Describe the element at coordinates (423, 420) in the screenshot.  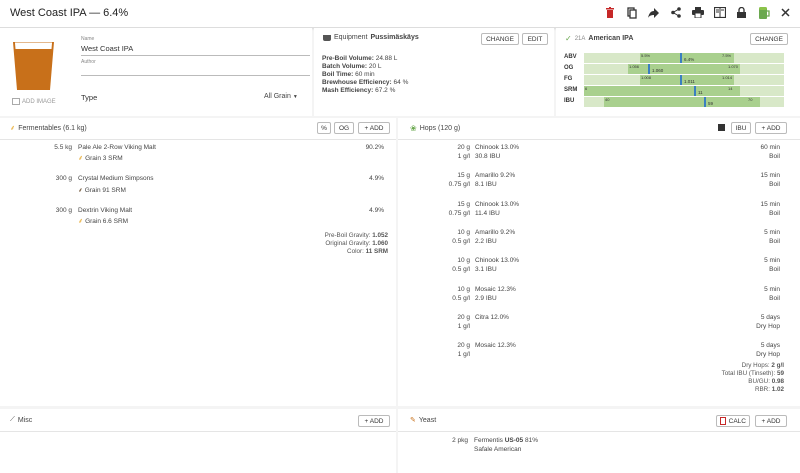
I see `yeast-header: ✎ Yeast` at that location.